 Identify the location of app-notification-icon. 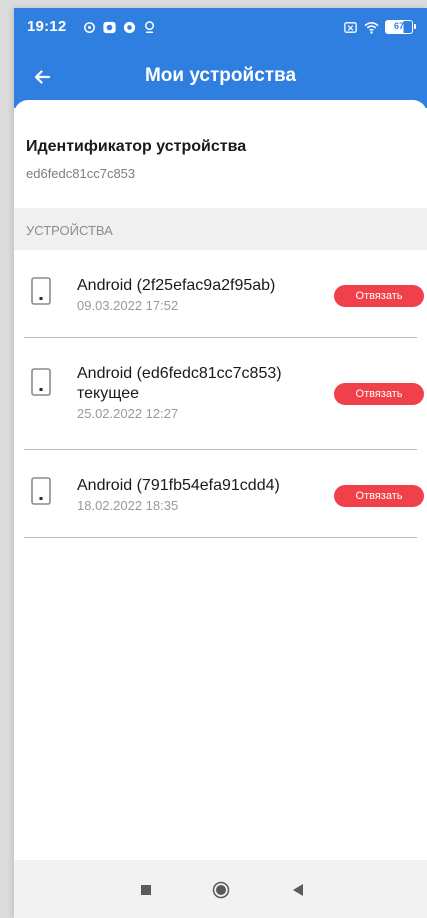
(109, 27).